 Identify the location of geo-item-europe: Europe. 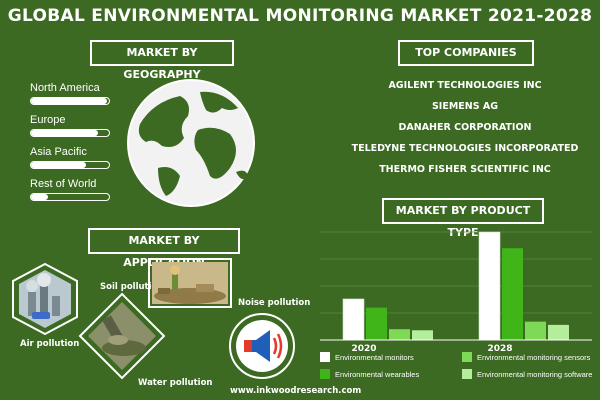
(70, 125).